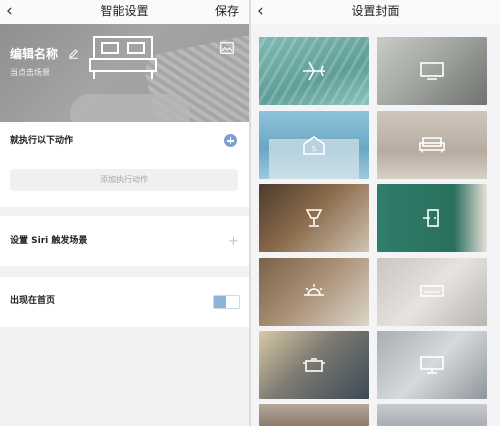  I want to click on monitor-icon, so click(432, 365).